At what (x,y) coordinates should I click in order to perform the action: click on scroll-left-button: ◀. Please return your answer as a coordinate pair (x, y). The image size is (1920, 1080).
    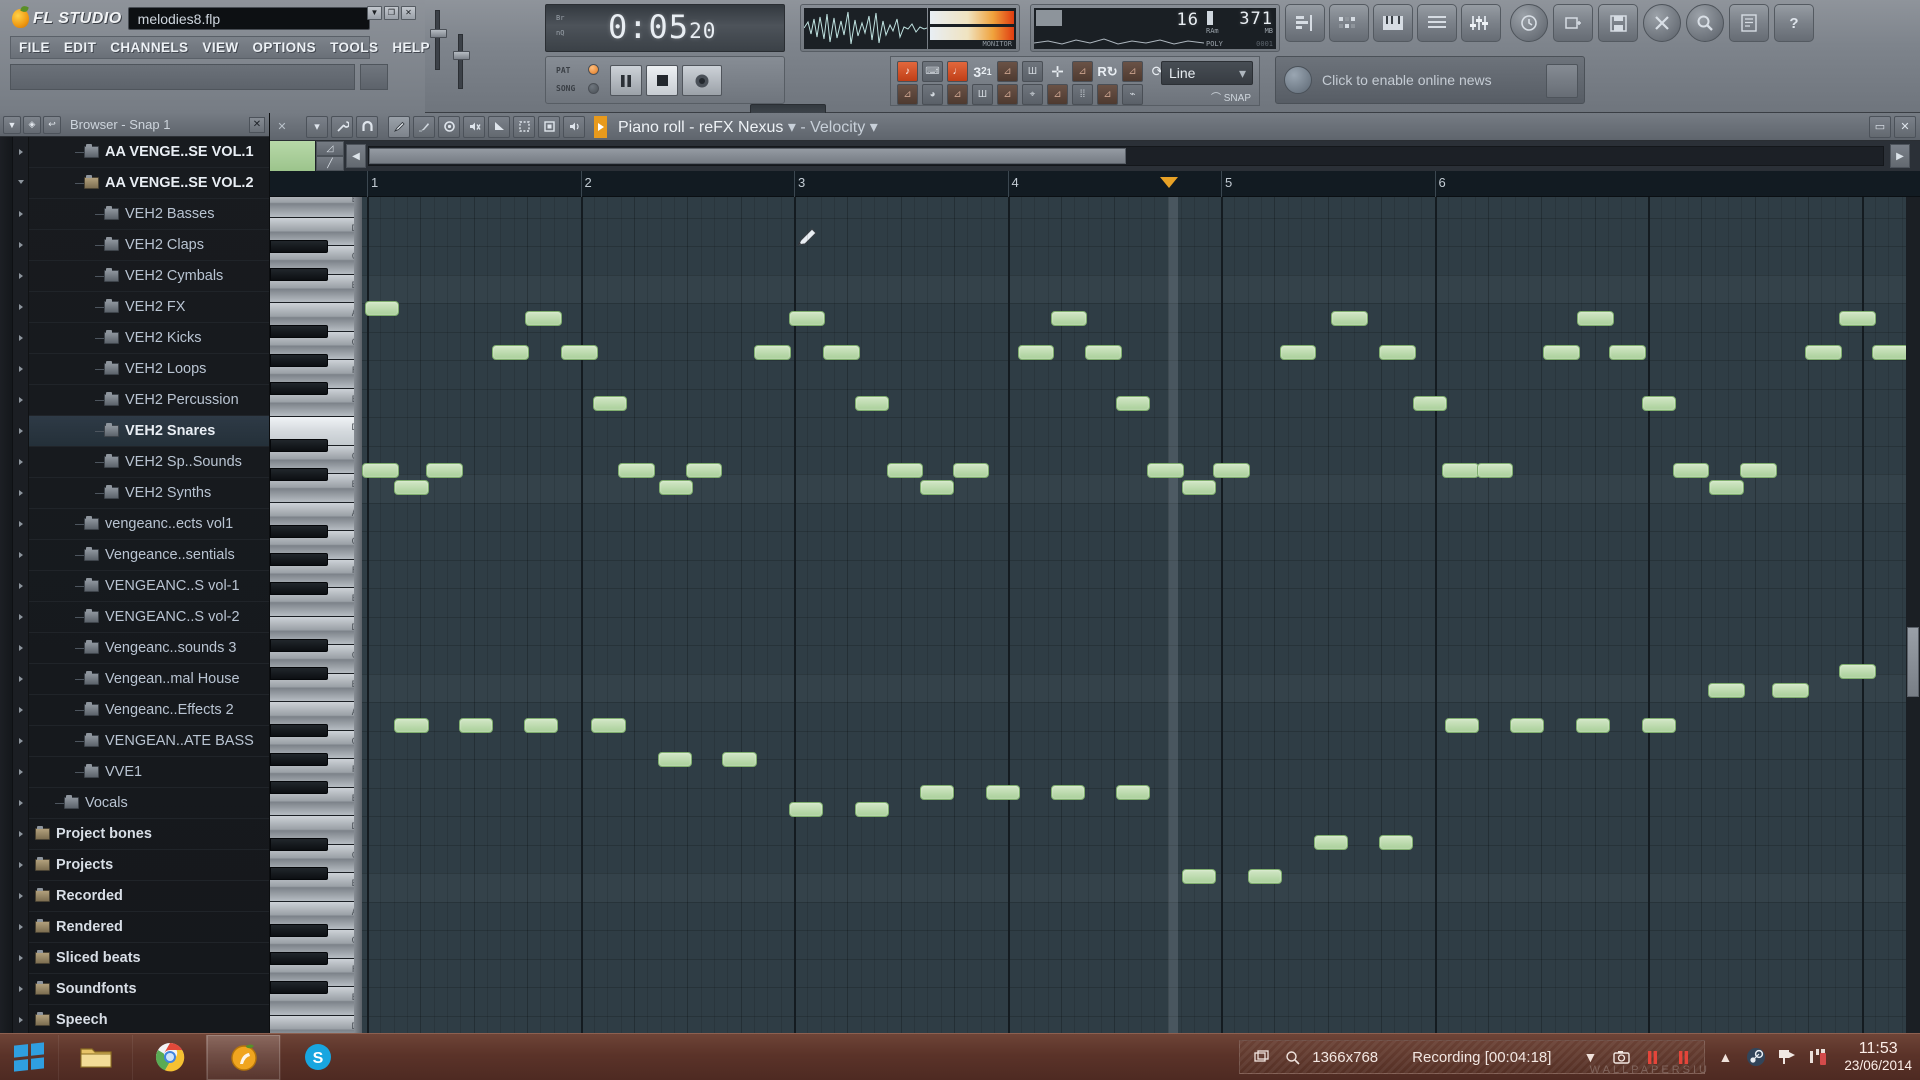
    Looking at the image, I should click on (356, 156).